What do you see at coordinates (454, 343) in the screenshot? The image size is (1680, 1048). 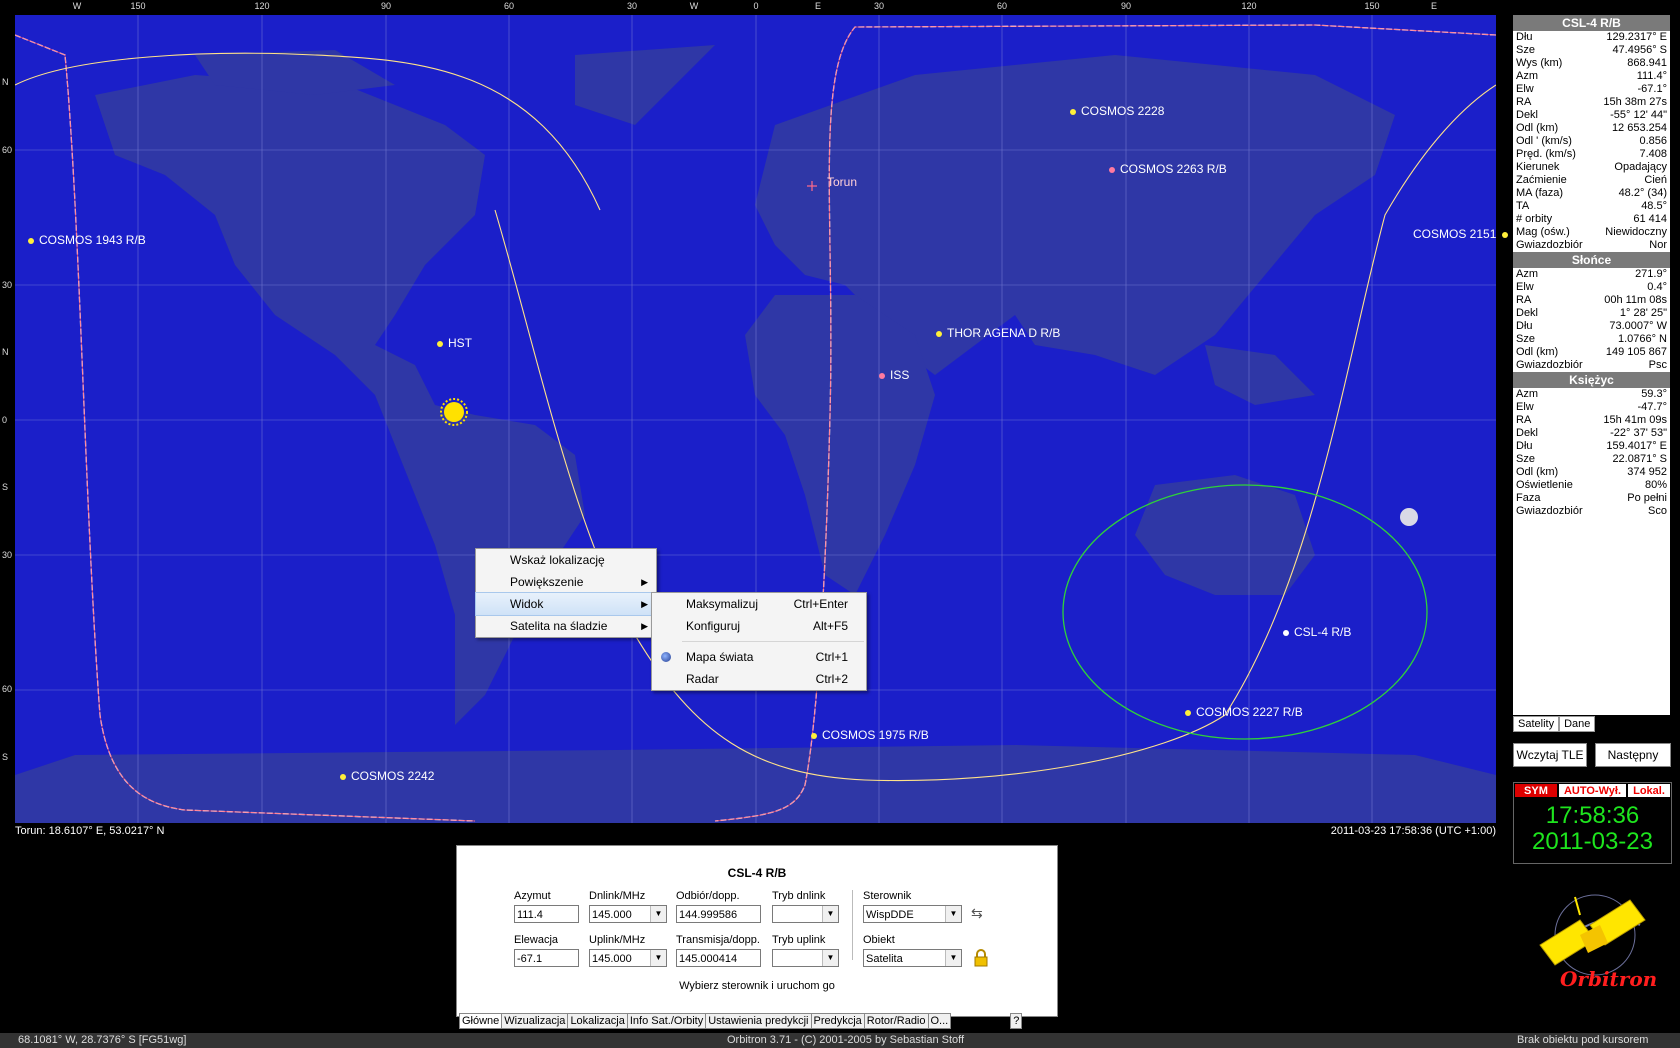 I see `satellite-hst: HST` at bounding box center [454, 343].